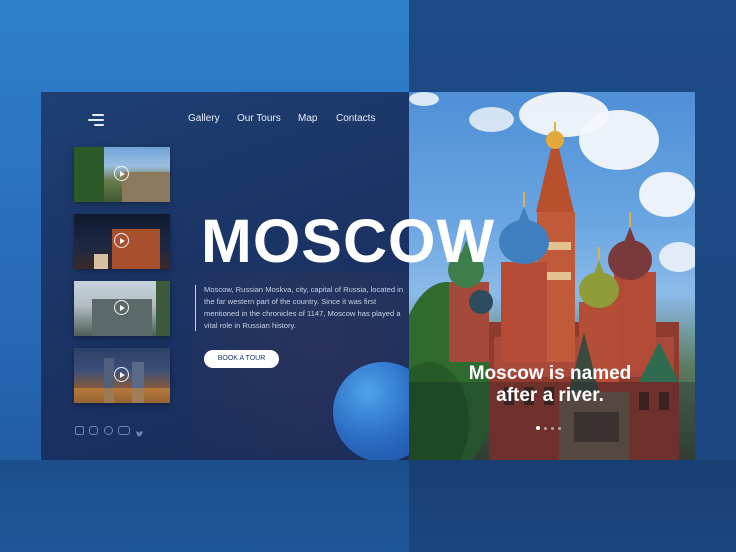  Describe the element at coordinates (355, 118) in the screenshot. I see `nav-contacts: Contacts` at that location.